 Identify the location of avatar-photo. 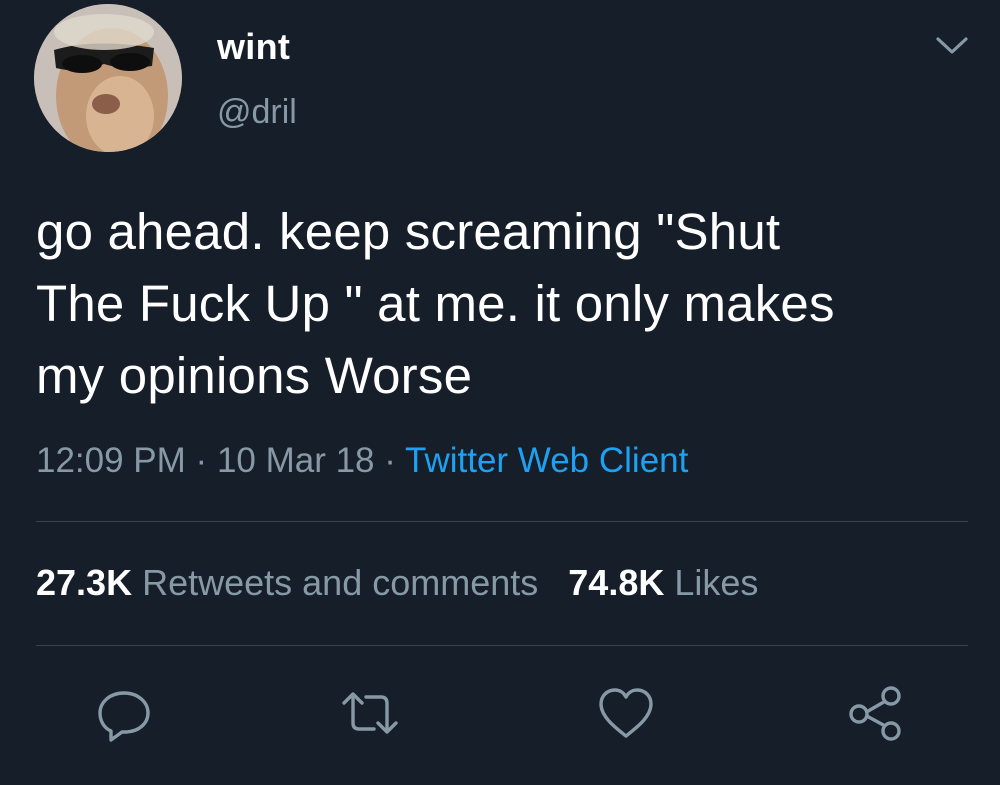
(108, 78).